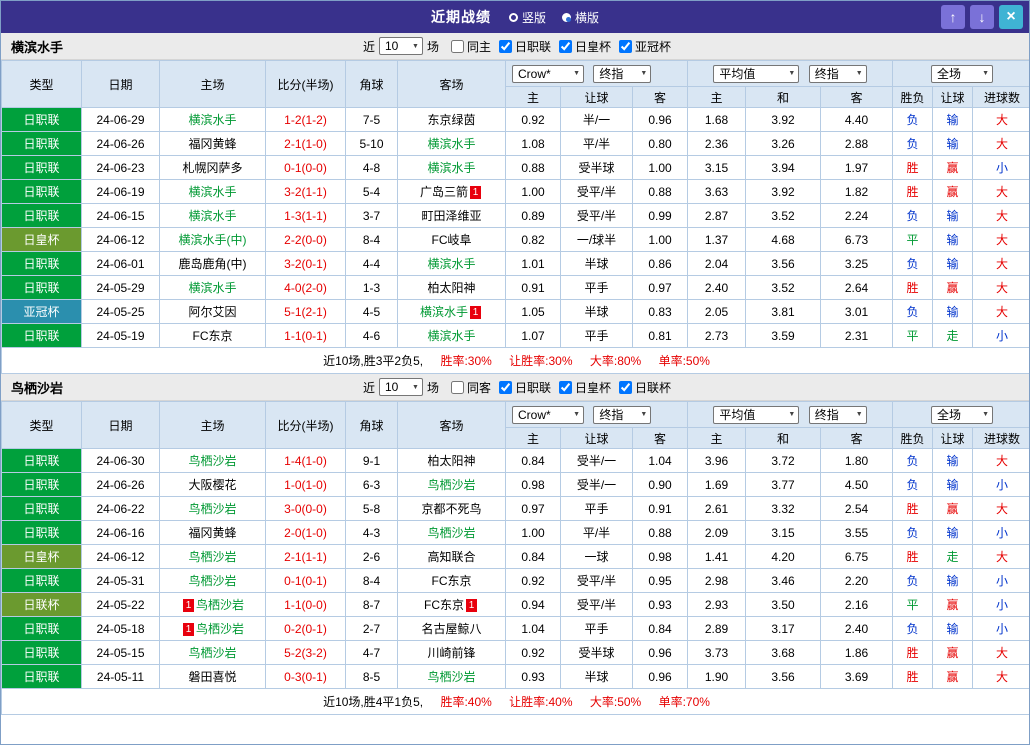 The width and height of the screenshot is (1030, 745). What do you see at coordinates (913, 239) in the screenshot?
I see `result-cell: 平` at bounding box center [913, 239].